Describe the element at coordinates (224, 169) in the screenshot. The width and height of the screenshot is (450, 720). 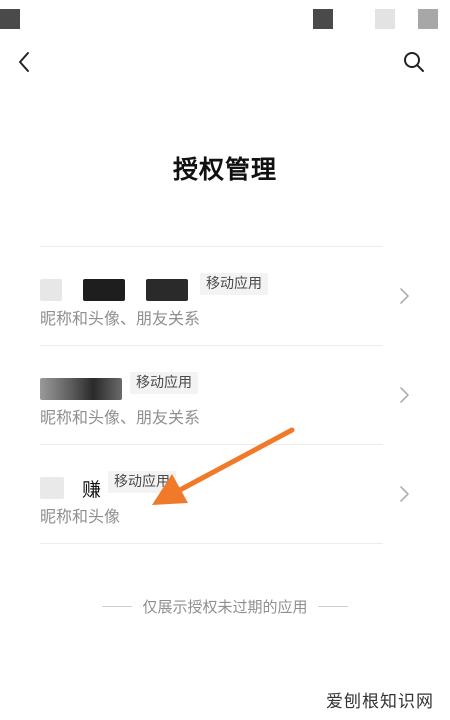
I see `page-title: 授权管理` at that location.